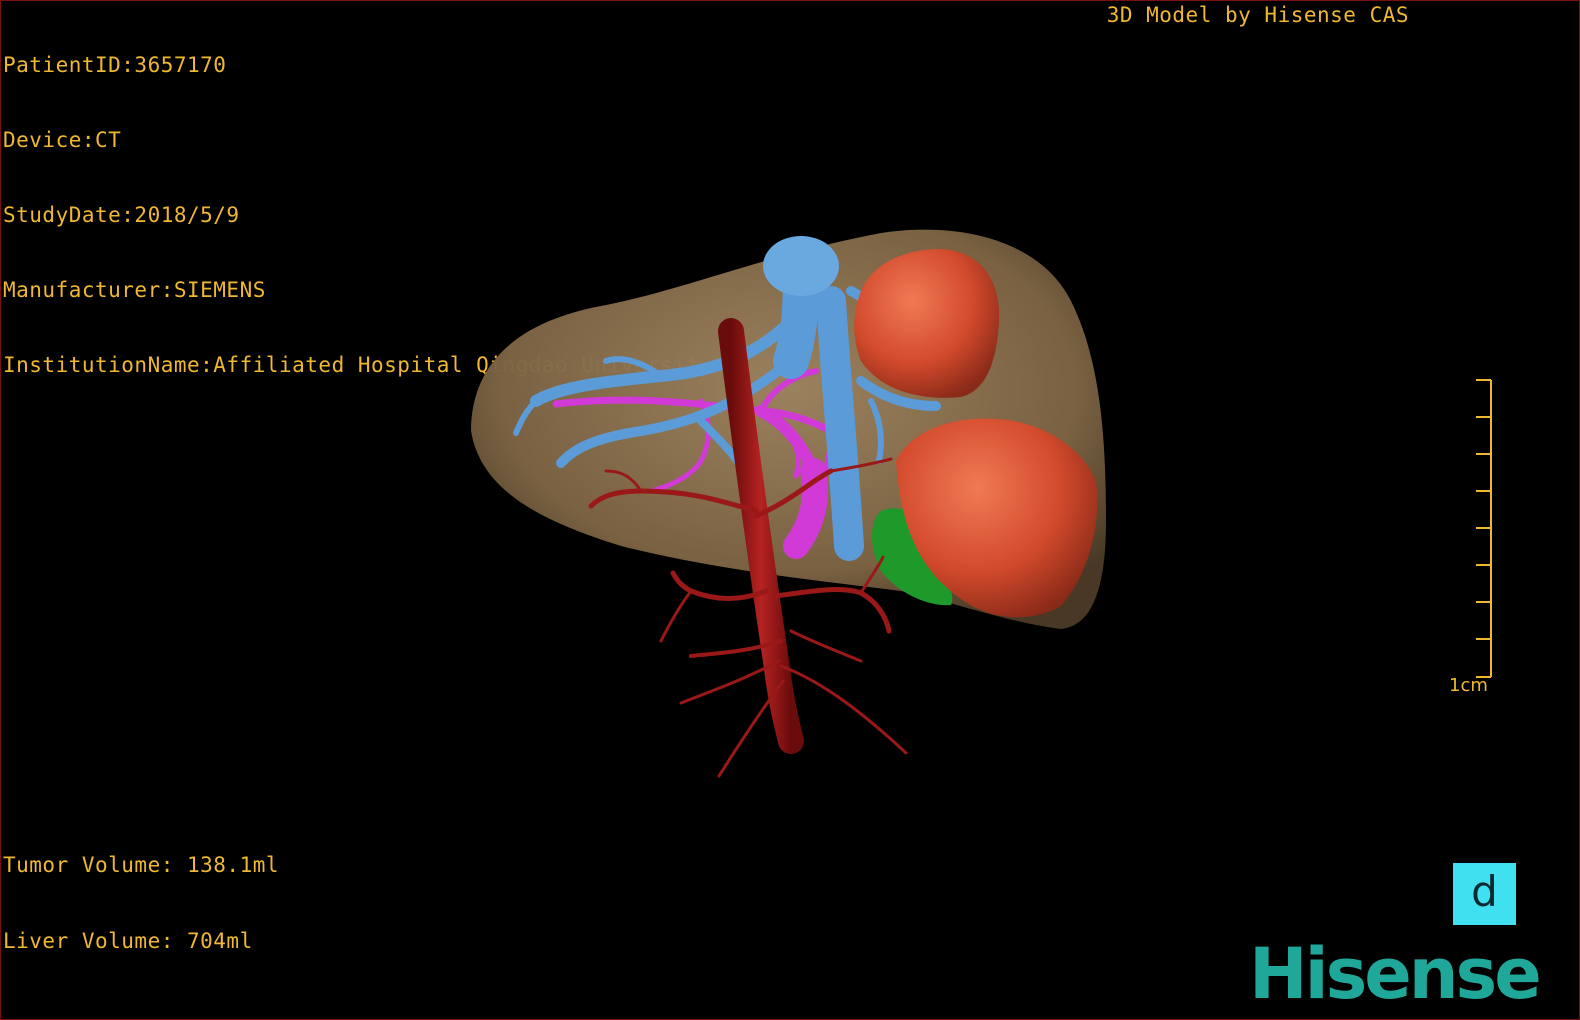 This screenshot has width=1580, height=1020. Describe the element at coordinates (1468, 685) in the screenshot. I see `scale-bar-label: 1cm` at that location.